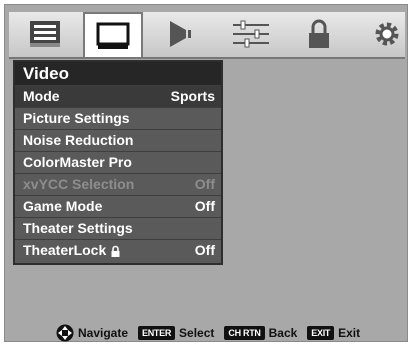 This screenshot has width=412, height=346. I want to click on menu-title: Video, so click(118, 73).